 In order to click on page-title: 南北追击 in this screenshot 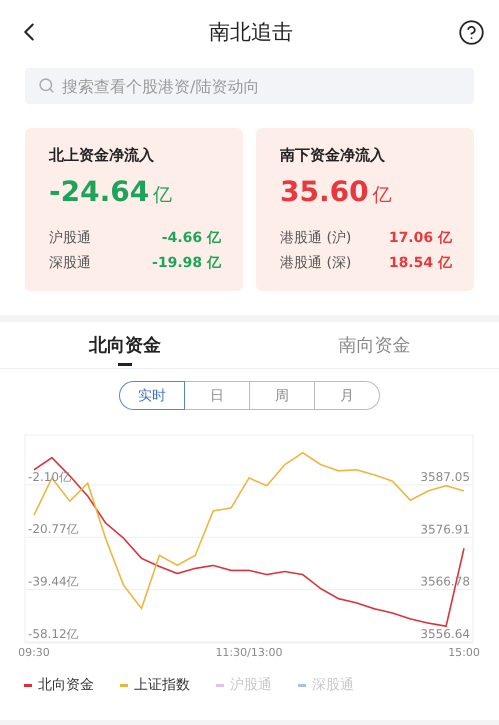, I will do `click(251, 32)`.